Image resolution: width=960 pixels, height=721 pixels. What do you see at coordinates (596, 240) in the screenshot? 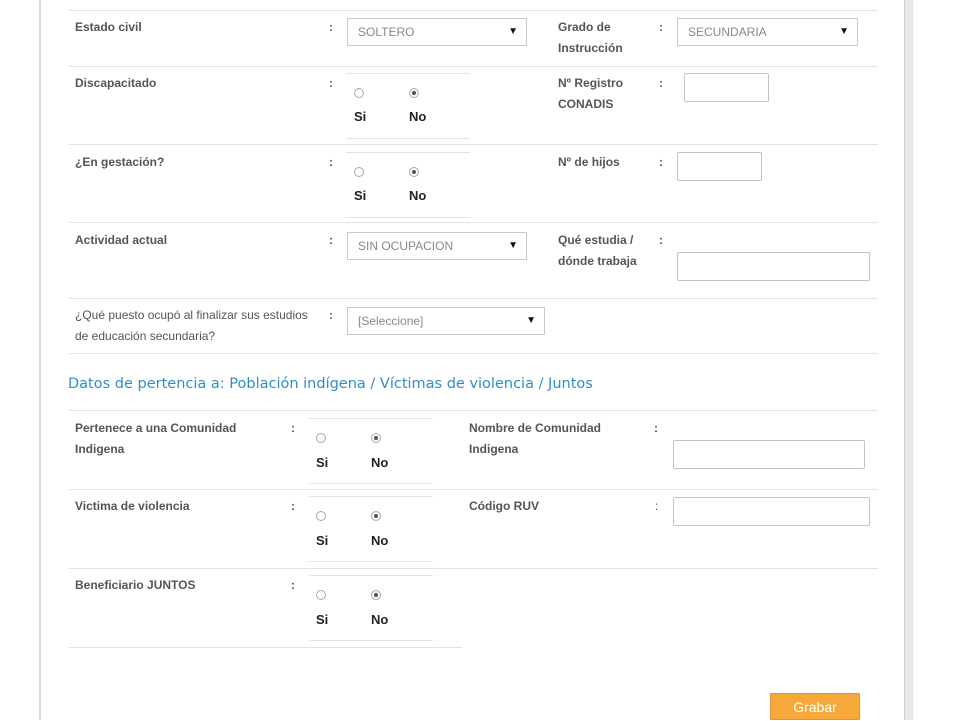
I see `que-estudia-label-line1: Qué estudia /` at bounding box center [596, 240].